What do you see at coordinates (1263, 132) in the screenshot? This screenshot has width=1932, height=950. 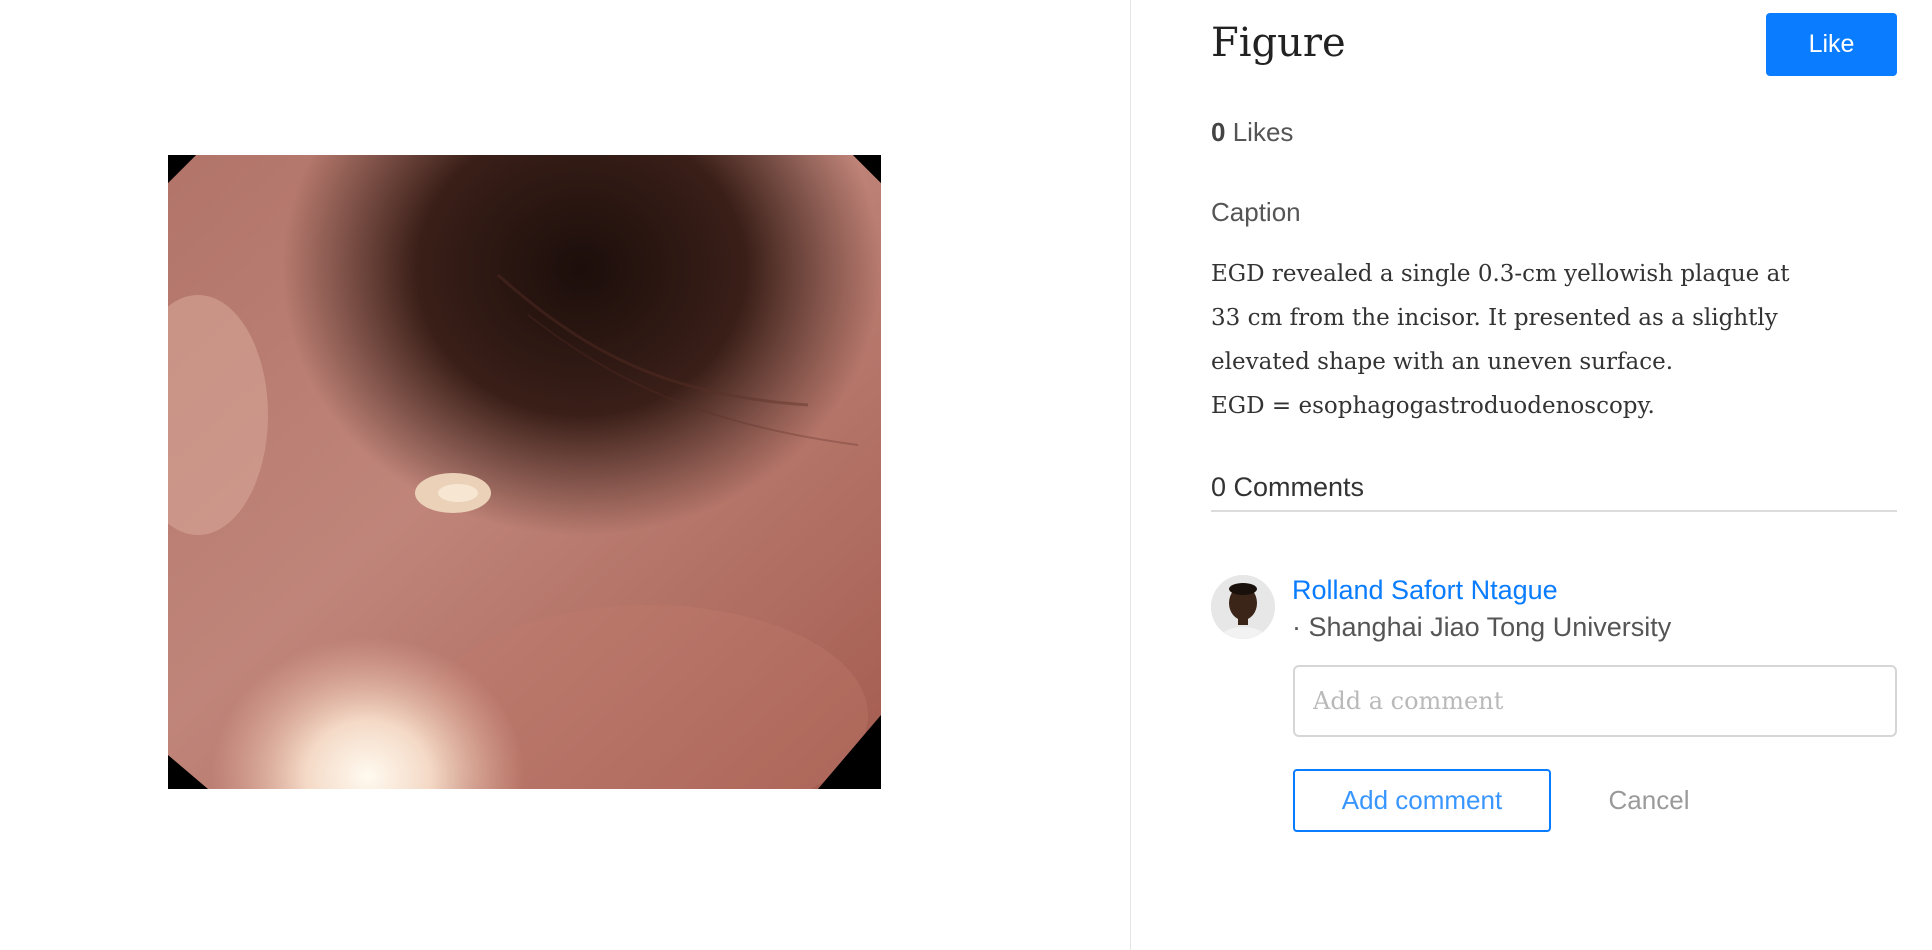 I see `likes-label: Likes` at bounding box center [1263, 132].